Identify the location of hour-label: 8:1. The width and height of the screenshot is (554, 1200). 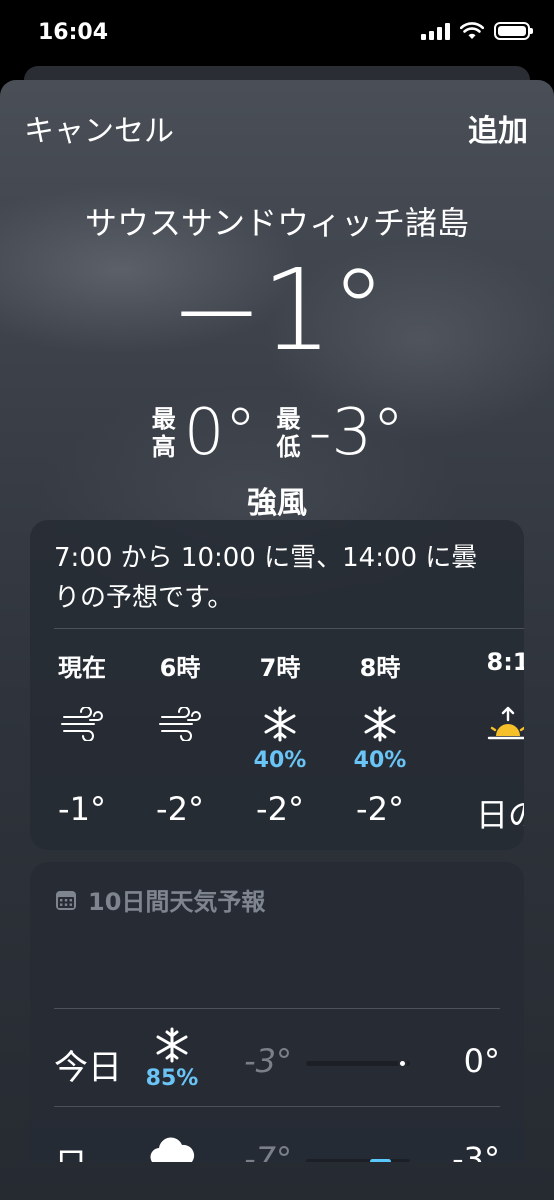
(505, 662).